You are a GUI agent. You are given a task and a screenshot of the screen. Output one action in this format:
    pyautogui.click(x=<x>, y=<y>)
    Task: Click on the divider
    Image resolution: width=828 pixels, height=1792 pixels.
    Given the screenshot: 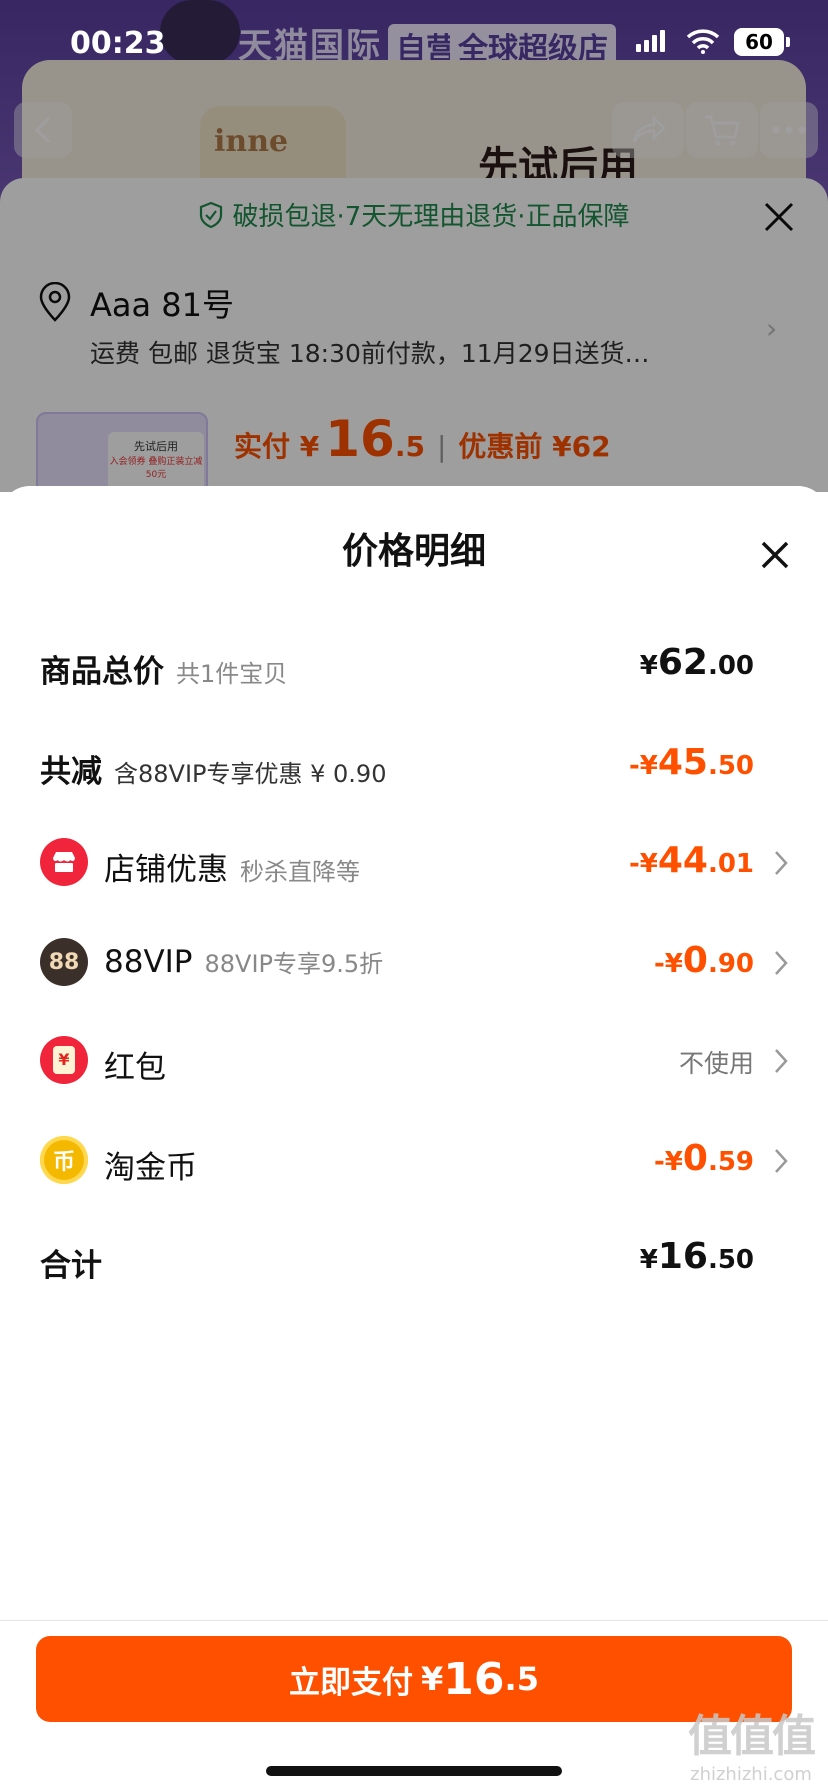 What is the action you would take?
    pyautogui.click(x=414, y=1620)
    